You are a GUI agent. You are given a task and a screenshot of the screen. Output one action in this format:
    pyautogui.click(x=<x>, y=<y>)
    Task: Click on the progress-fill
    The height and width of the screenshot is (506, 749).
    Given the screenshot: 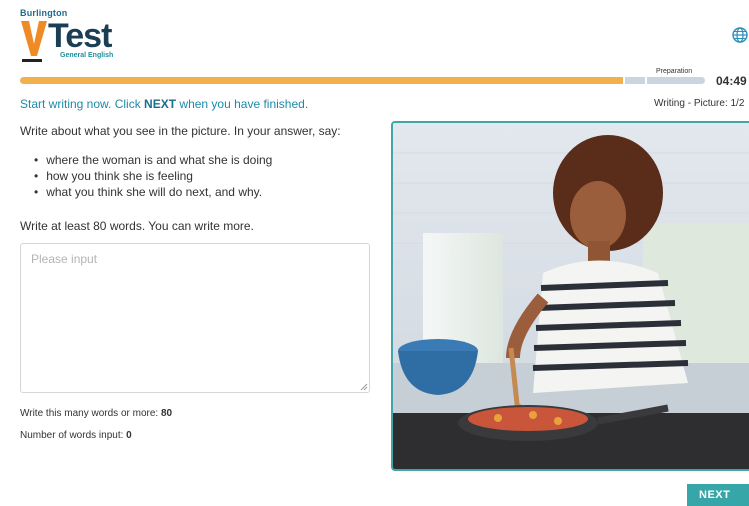 What is the action you would take?
    pyautogui.click(x=321, y=80)
    